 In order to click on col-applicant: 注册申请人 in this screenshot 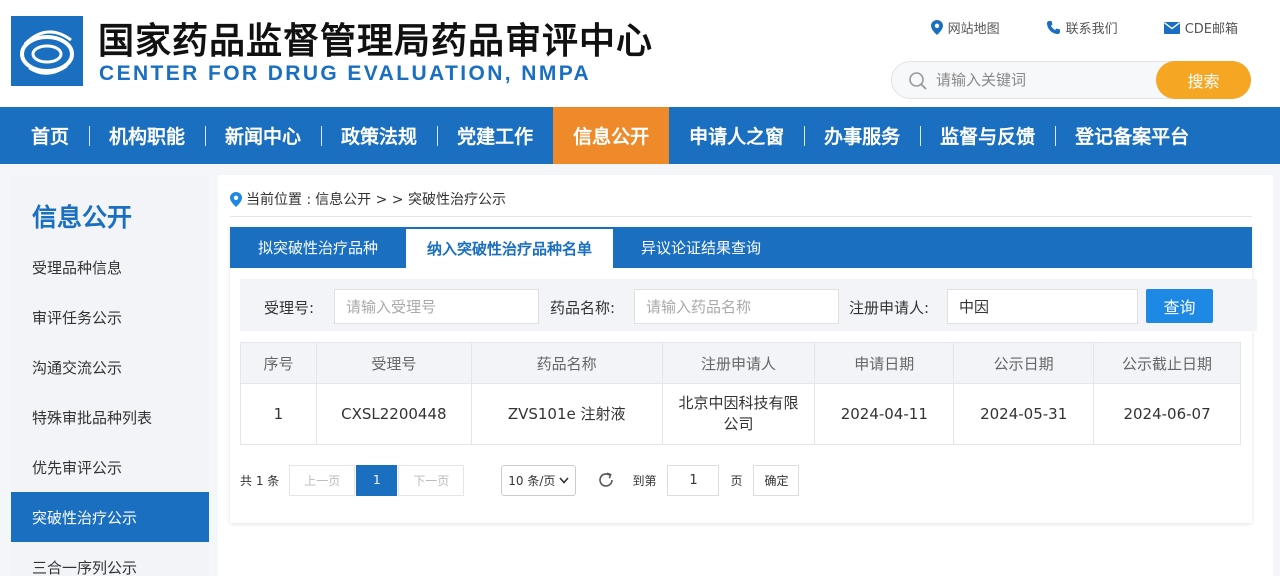, I will do `click(738, 363)`.